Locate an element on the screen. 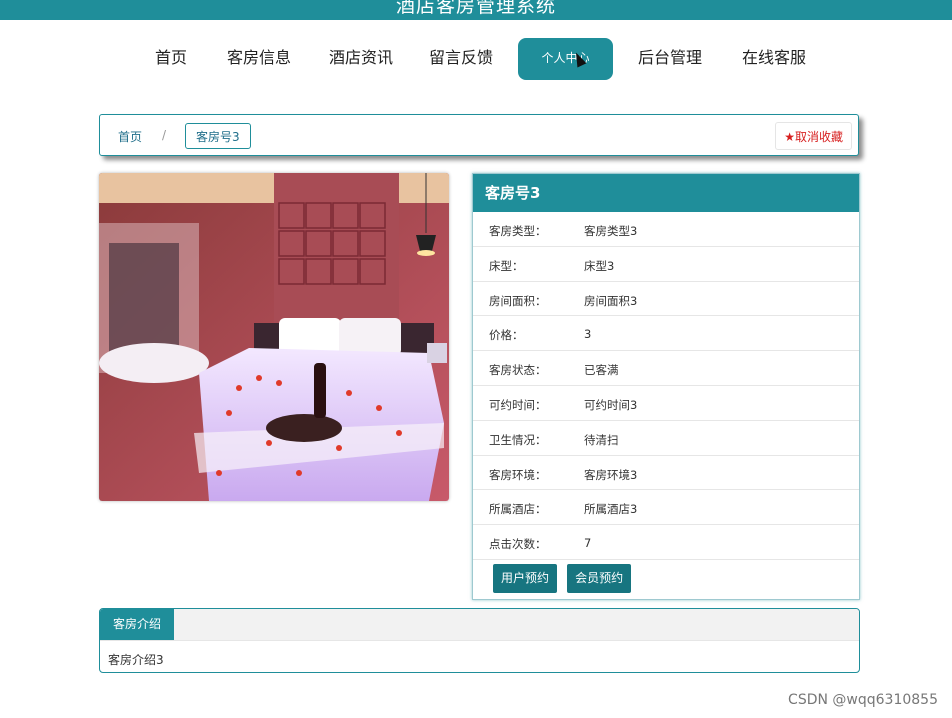 Image resolution: width=952 pixels, height=718 pixels. detail-value: 所属酒店3 is located at coordinates (611, 509).